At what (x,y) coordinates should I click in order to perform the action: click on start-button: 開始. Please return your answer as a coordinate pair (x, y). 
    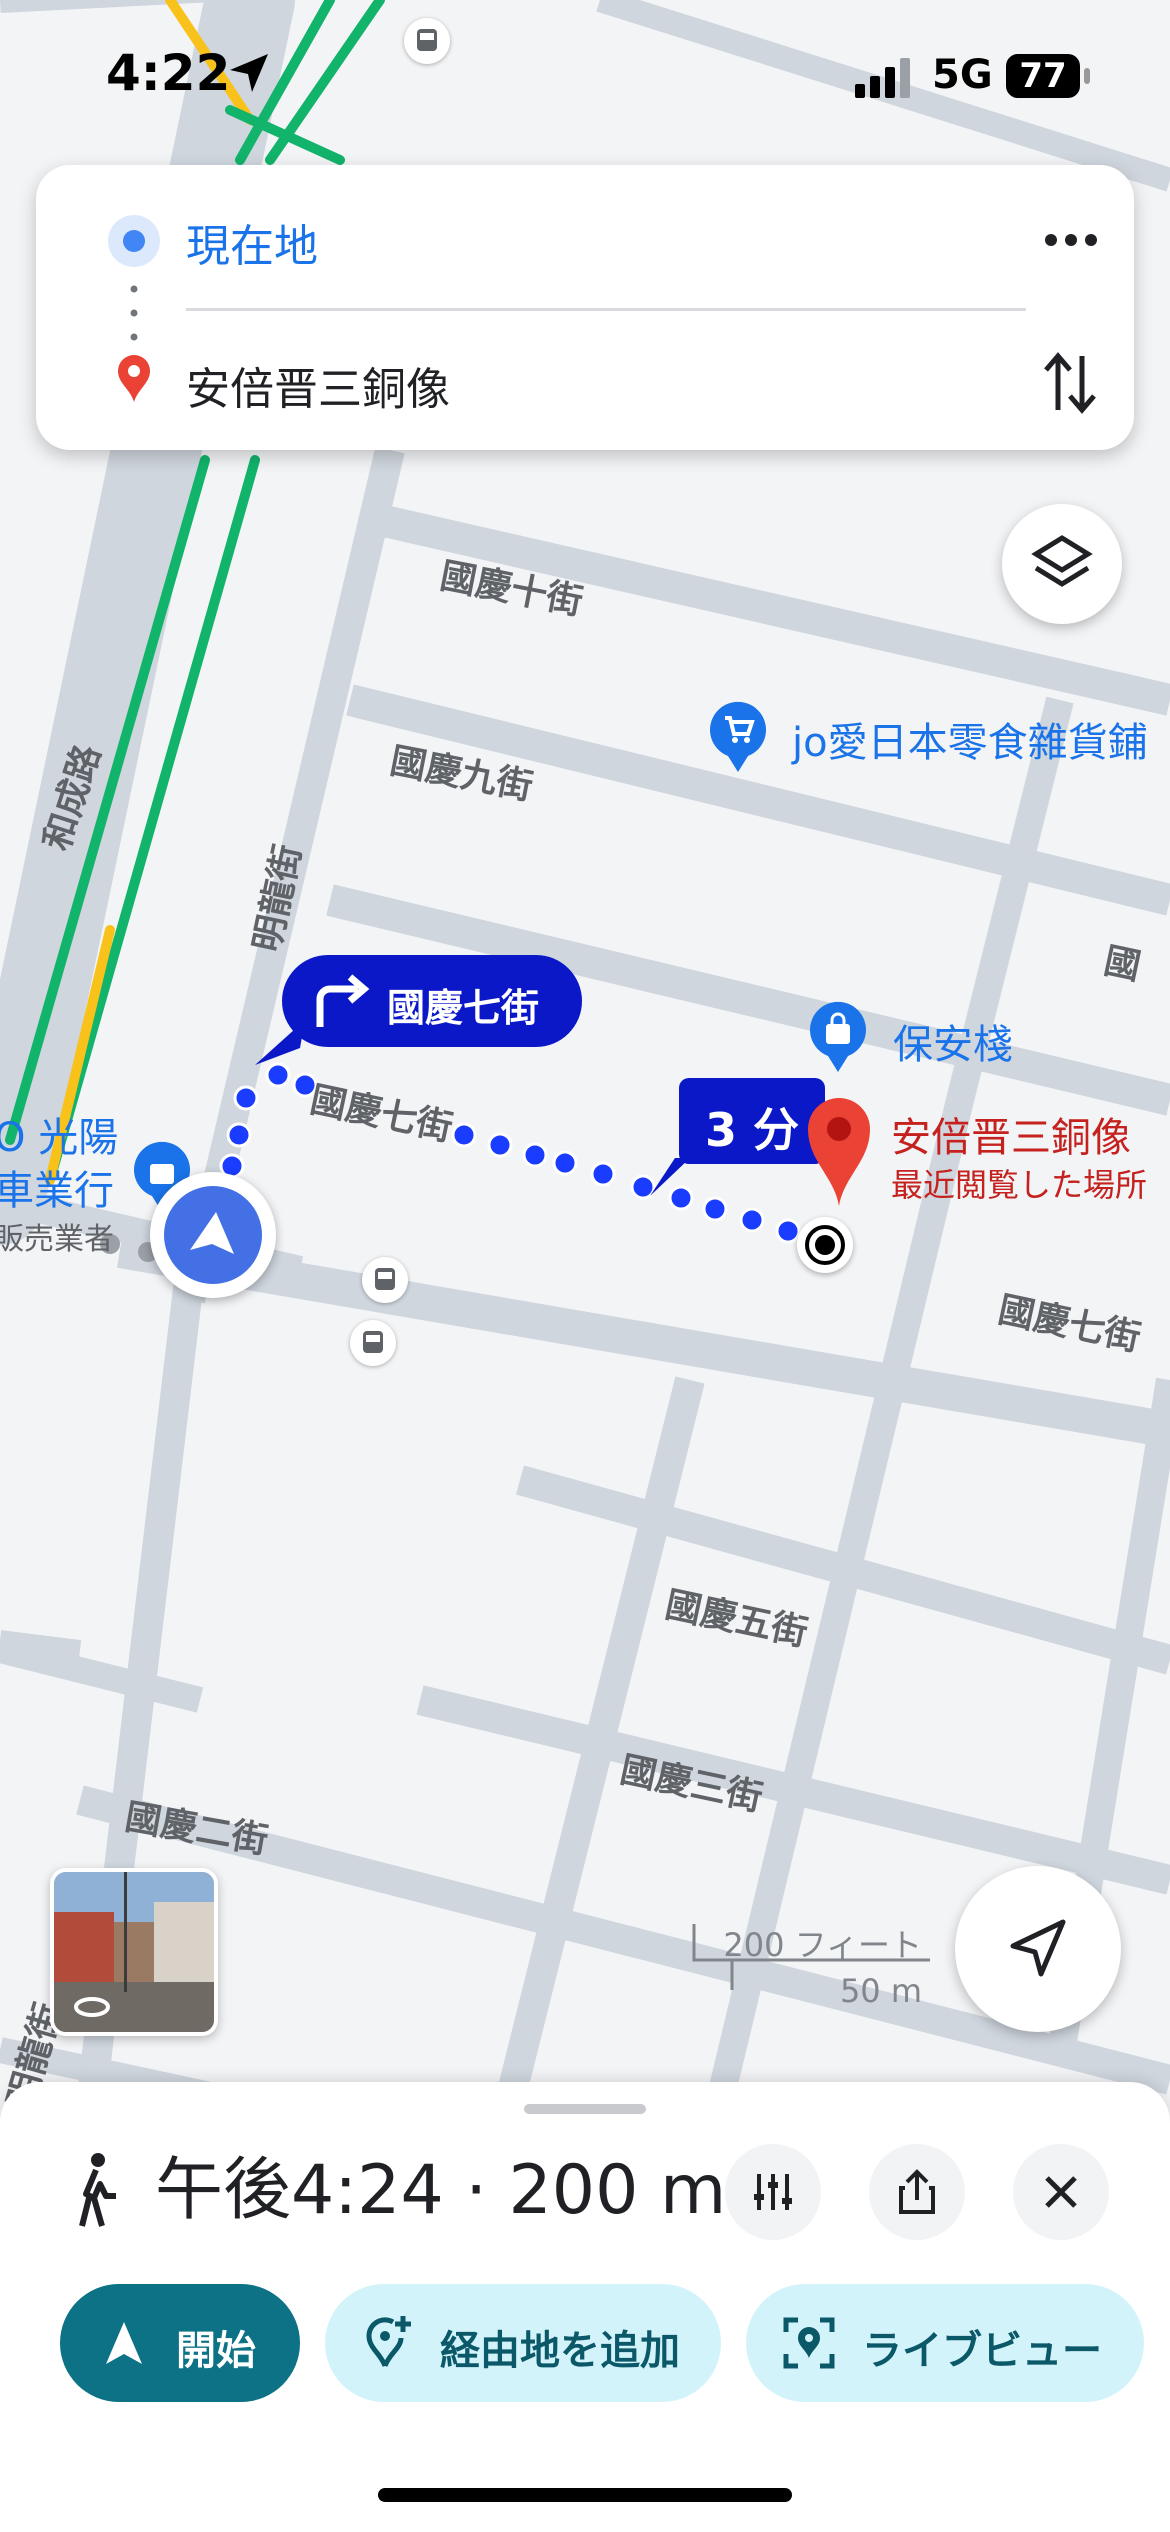
    Looking at the image, I should click on (180, 2343).